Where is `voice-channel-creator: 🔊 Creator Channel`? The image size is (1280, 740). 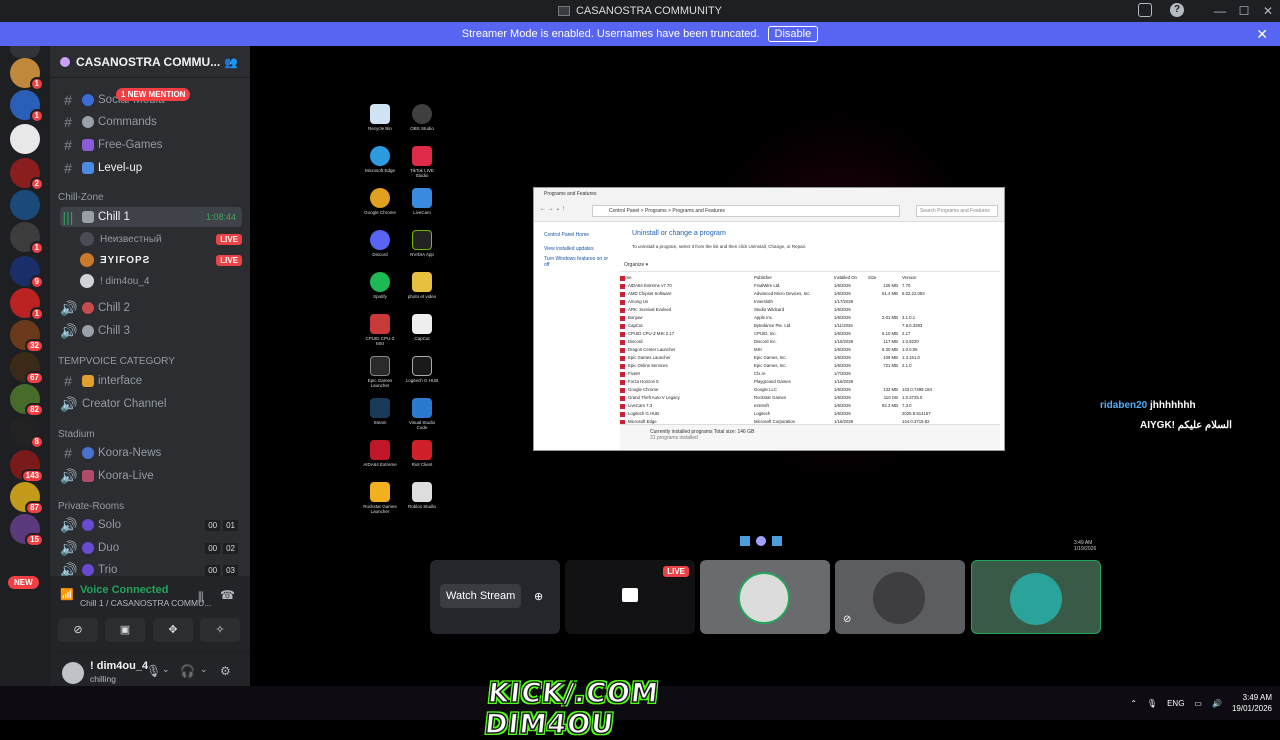
voice-channel-creator: 🔊 Creator Channel is located at coordinates (151, 404).